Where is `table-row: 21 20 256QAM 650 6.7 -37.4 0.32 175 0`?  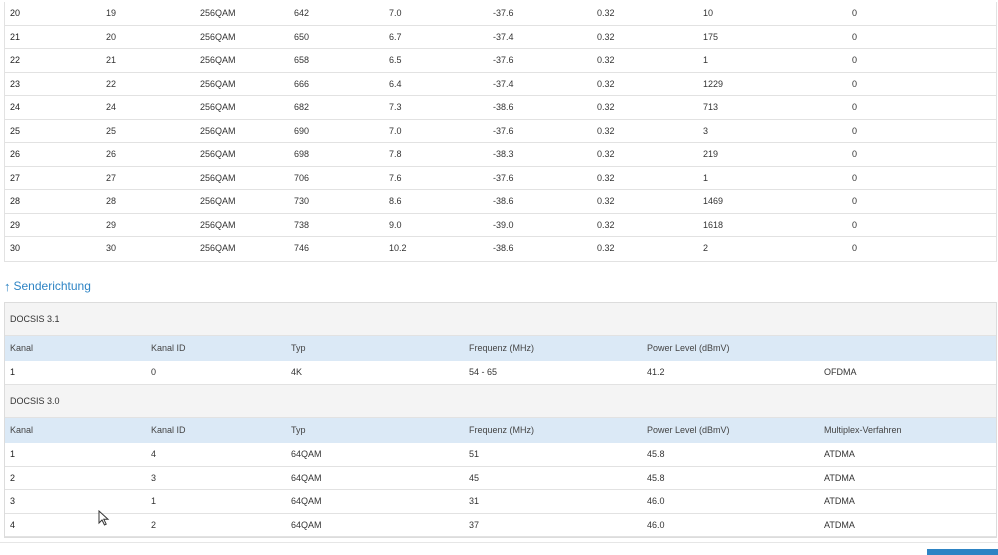
table-row: 21 20 256QAM 650 6.7 -37.4 0.32 175 0 is located at coordinates (500, 37).